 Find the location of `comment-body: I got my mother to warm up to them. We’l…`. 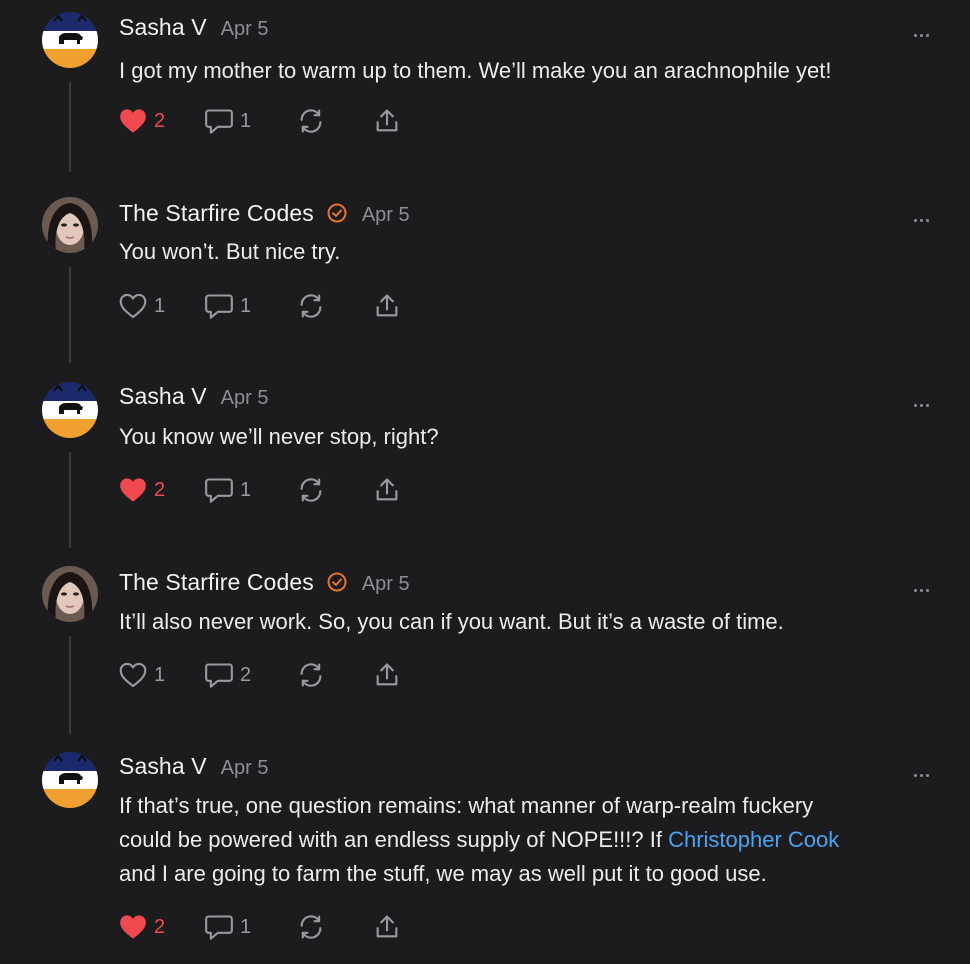

comment-body: I got my mother to warm up to them. We’l… is located at coordinates (475, 70).